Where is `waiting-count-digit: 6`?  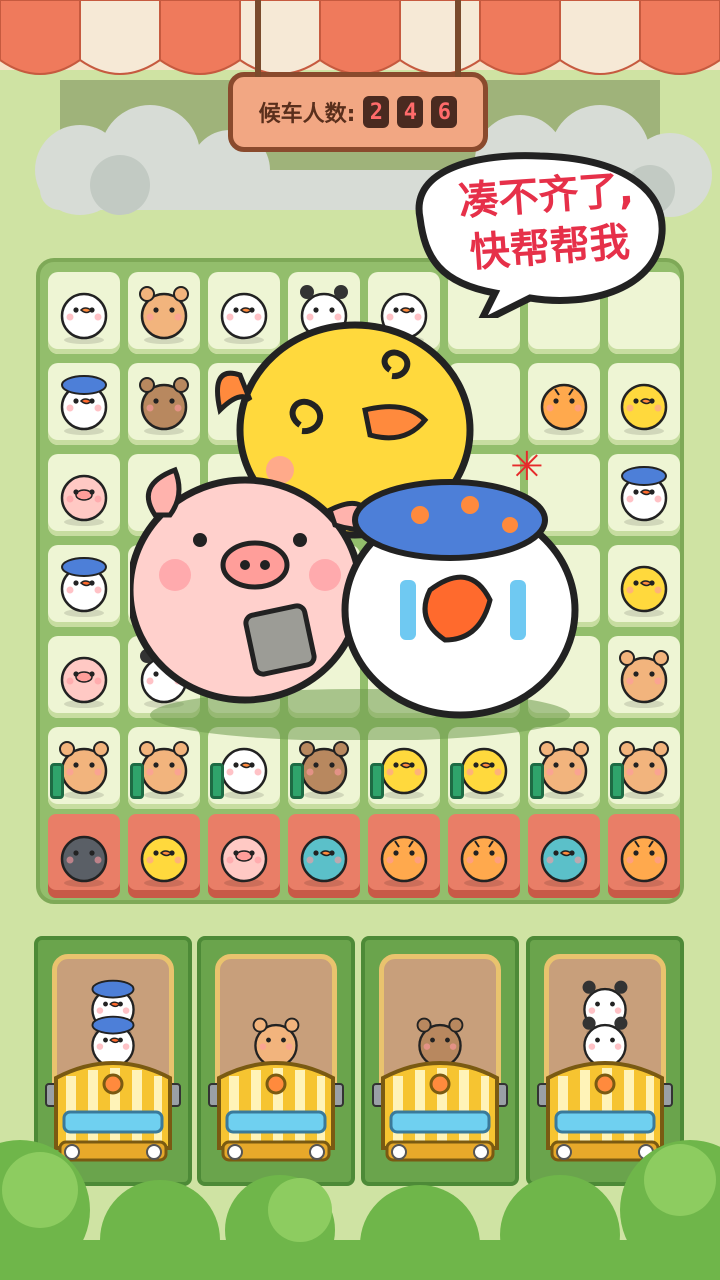
waiting-count-digit: 6 is located at coordinates (444, 112).